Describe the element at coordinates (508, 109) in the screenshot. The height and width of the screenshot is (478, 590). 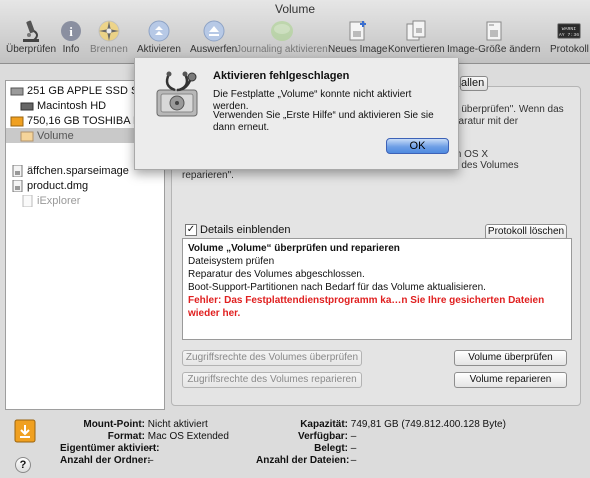
I see `bg-text-fragment: e überprüfen". Wenn das` at that location.